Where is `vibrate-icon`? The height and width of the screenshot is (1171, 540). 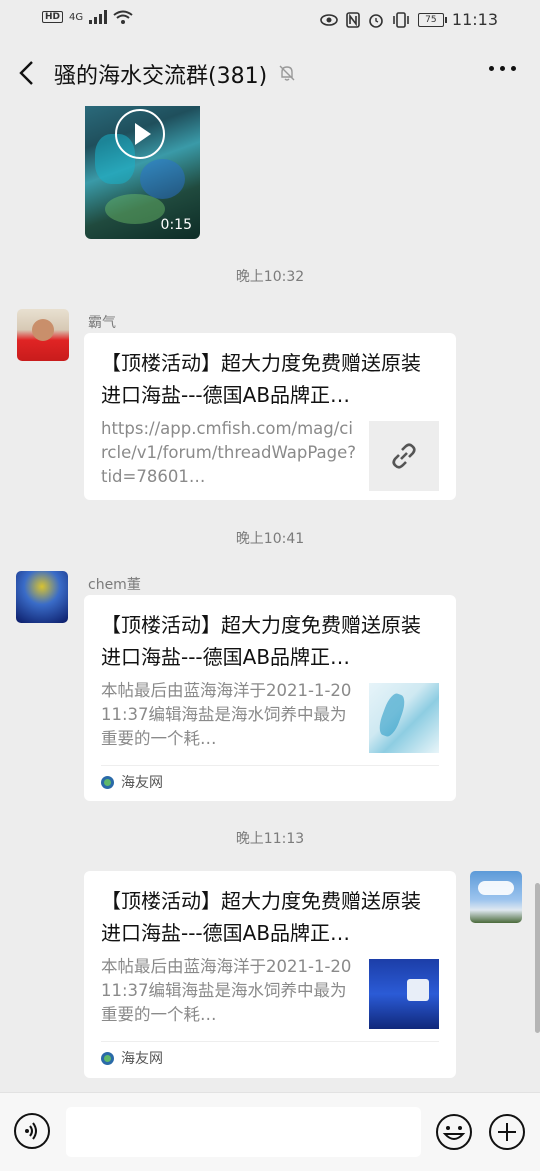 vibrate-icon is located at coordinates (401, 19).